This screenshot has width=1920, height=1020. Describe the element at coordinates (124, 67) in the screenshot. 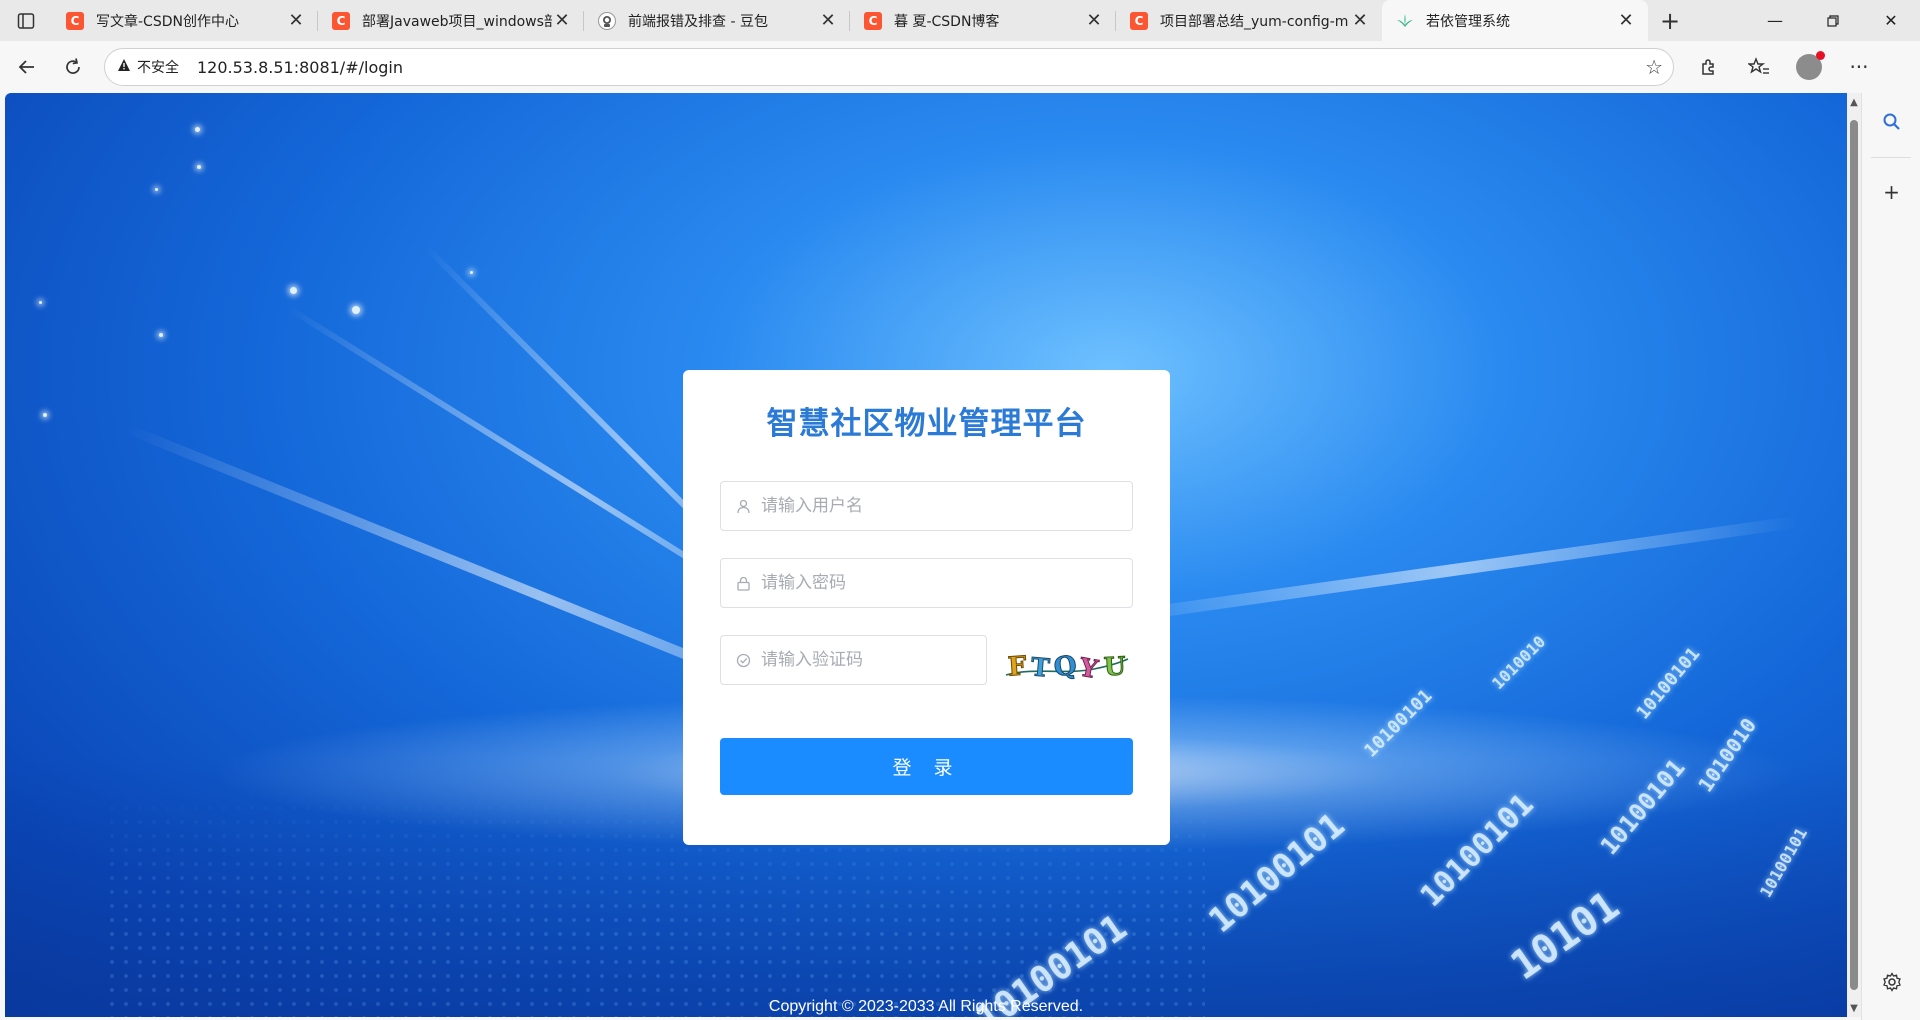

I see `warning-icon` at that location.